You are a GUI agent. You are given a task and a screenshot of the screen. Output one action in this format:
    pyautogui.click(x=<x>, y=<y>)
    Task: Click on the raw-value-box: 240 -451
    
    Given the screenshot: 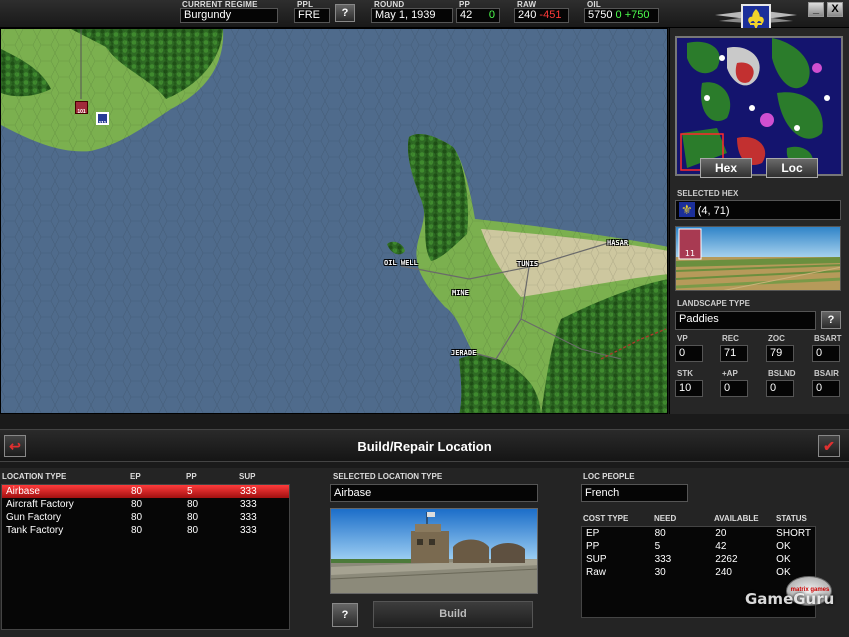 What is the action you would take?
    pyautogui.click(x=541, y=15)
    